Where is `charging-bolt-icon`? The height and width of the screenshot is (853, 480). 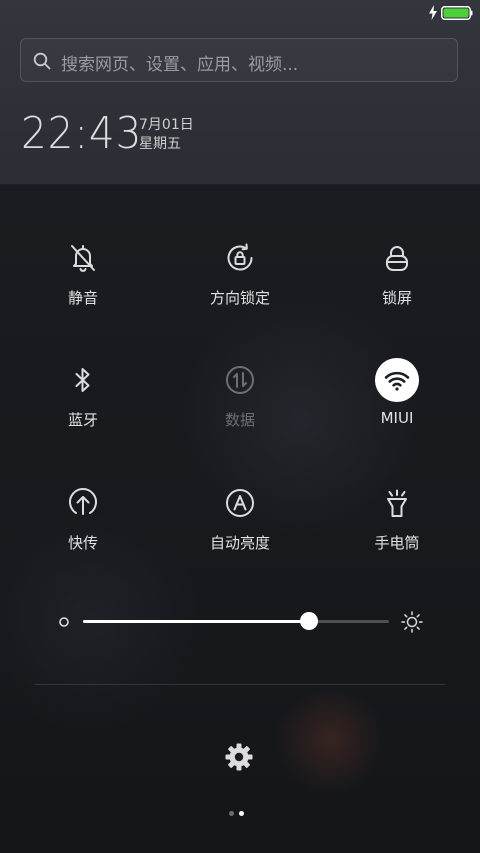
charging-bolt-icon is located at coordinates (433, 12).